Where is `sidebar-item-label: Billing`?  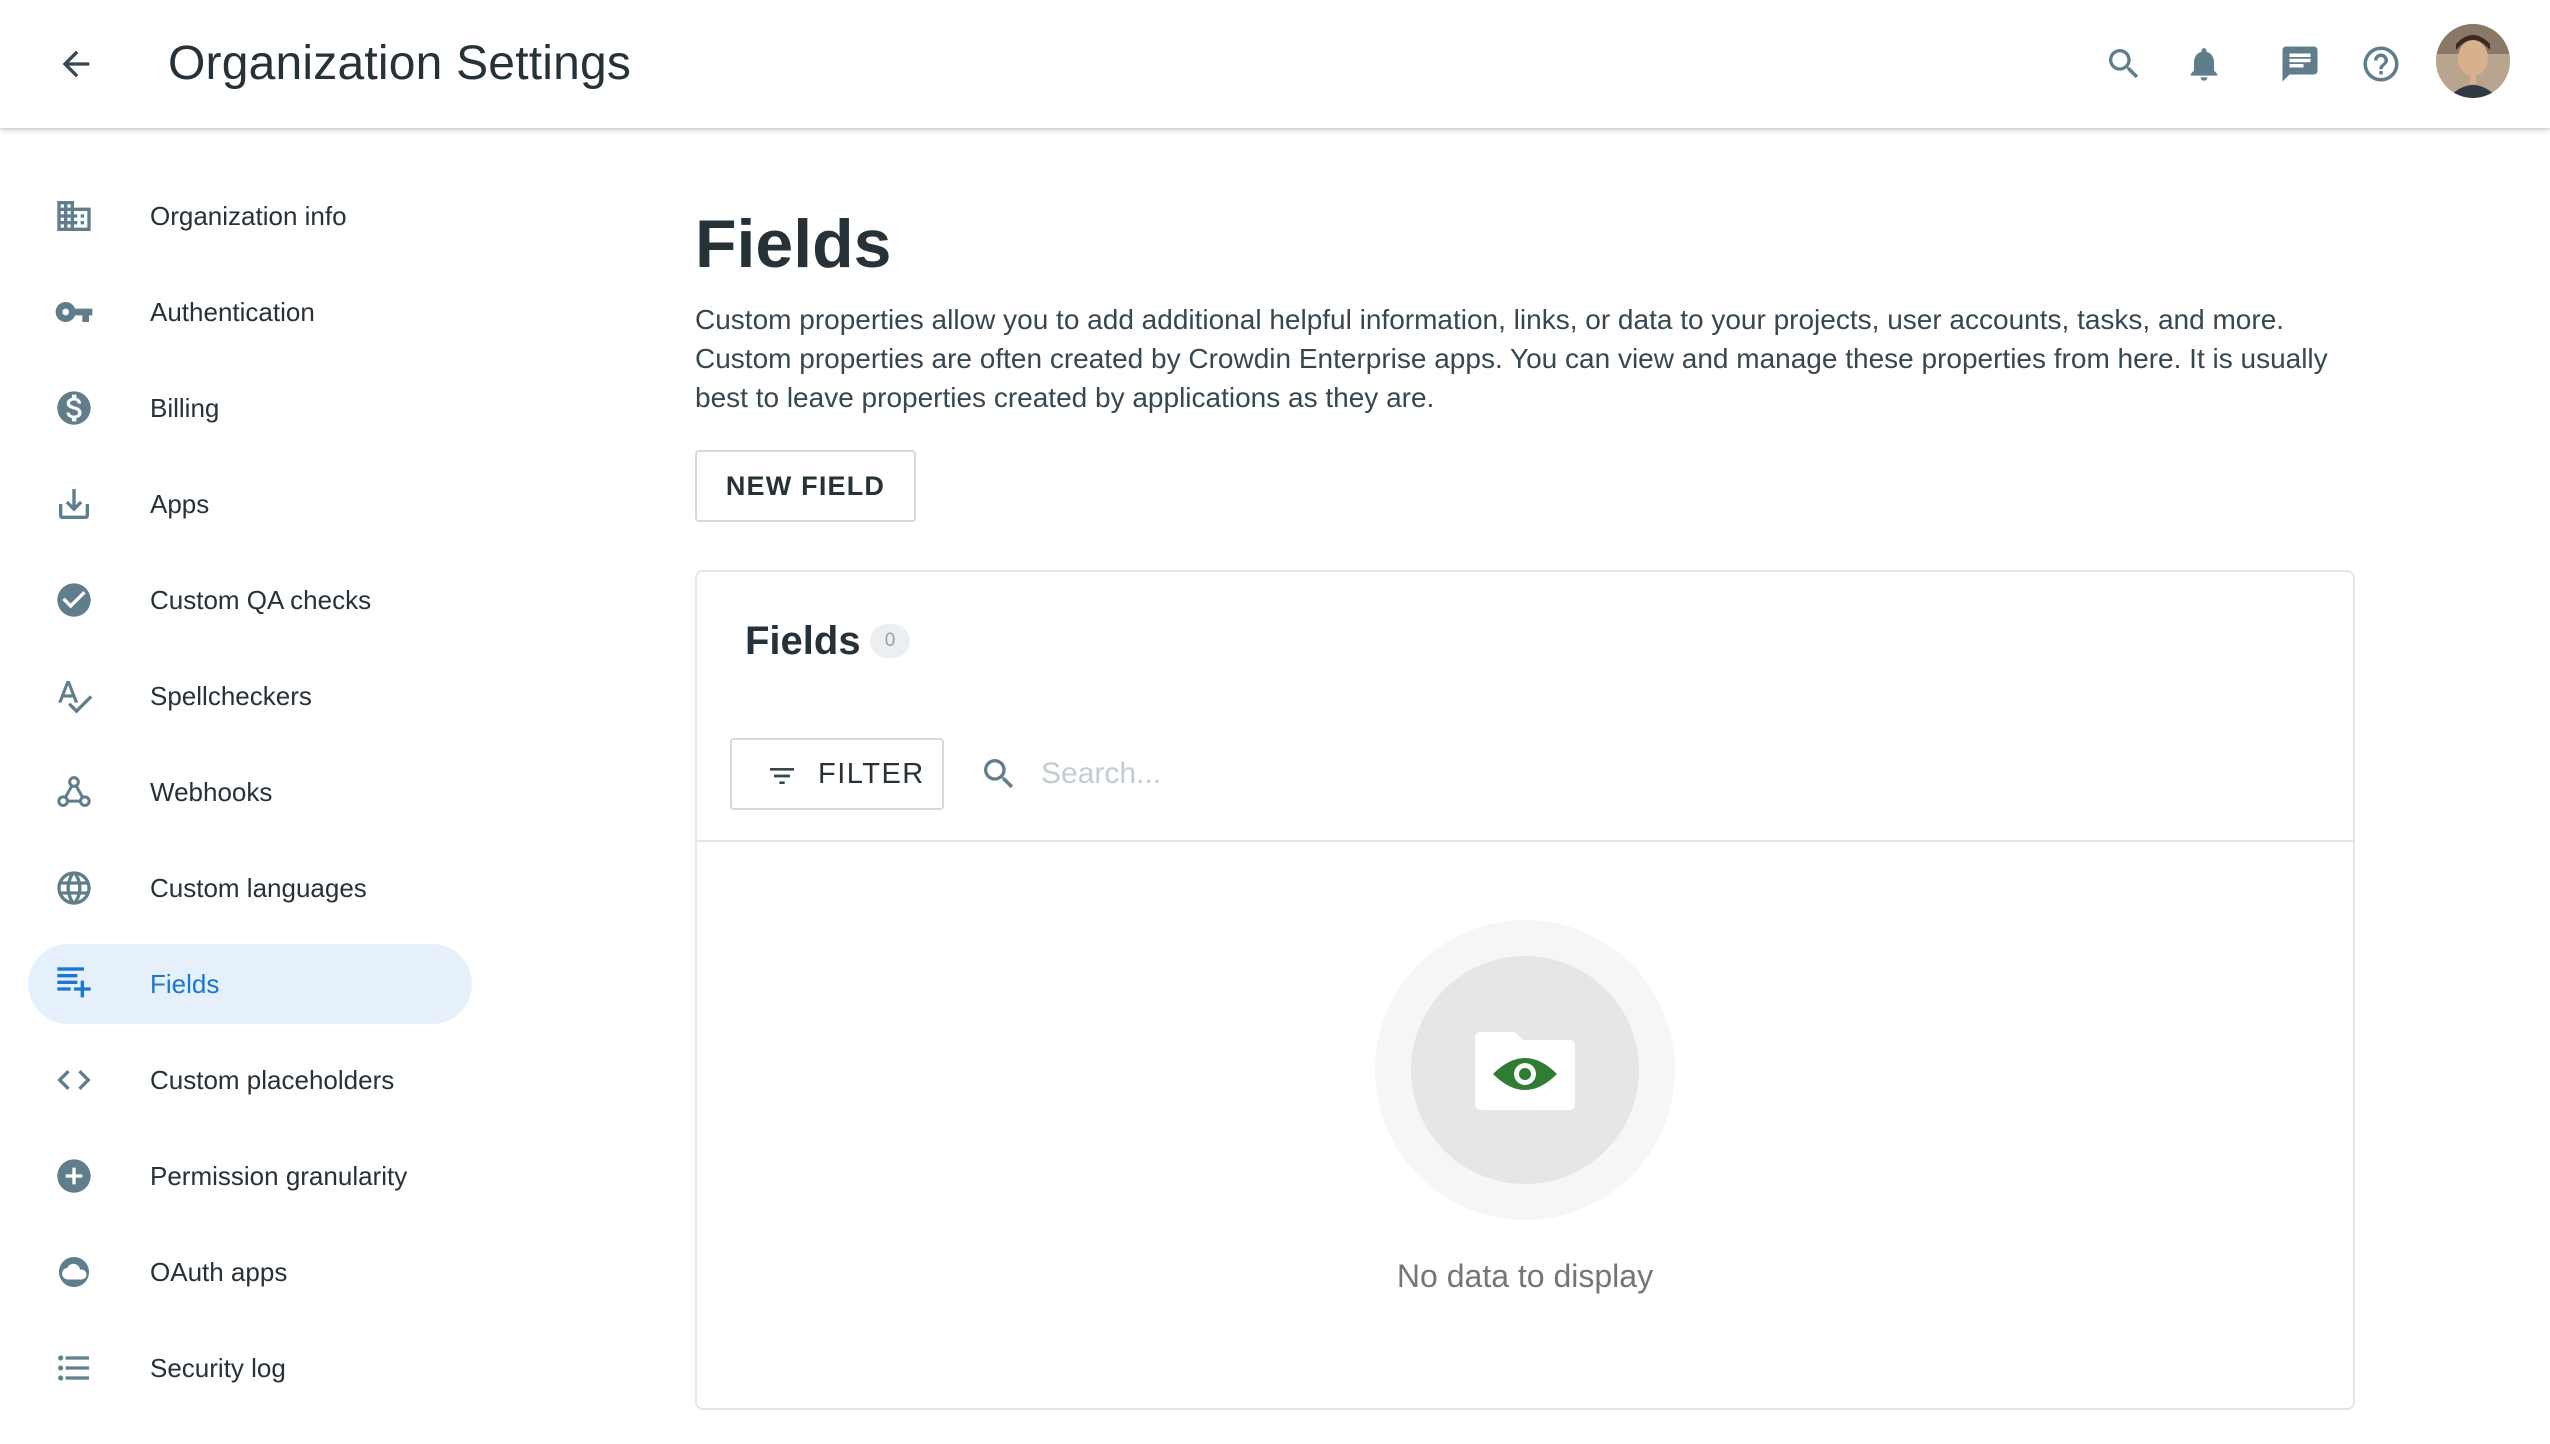 sidebar-item-label: Billing is located at coordinates (185, 408).